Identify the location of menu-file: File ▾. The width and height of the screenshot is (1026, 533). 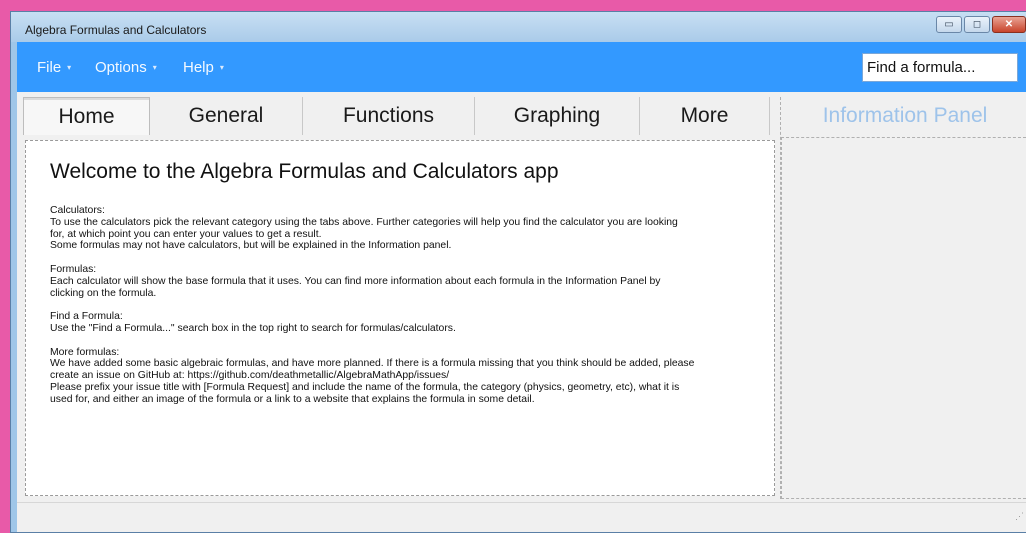
(54, 67).